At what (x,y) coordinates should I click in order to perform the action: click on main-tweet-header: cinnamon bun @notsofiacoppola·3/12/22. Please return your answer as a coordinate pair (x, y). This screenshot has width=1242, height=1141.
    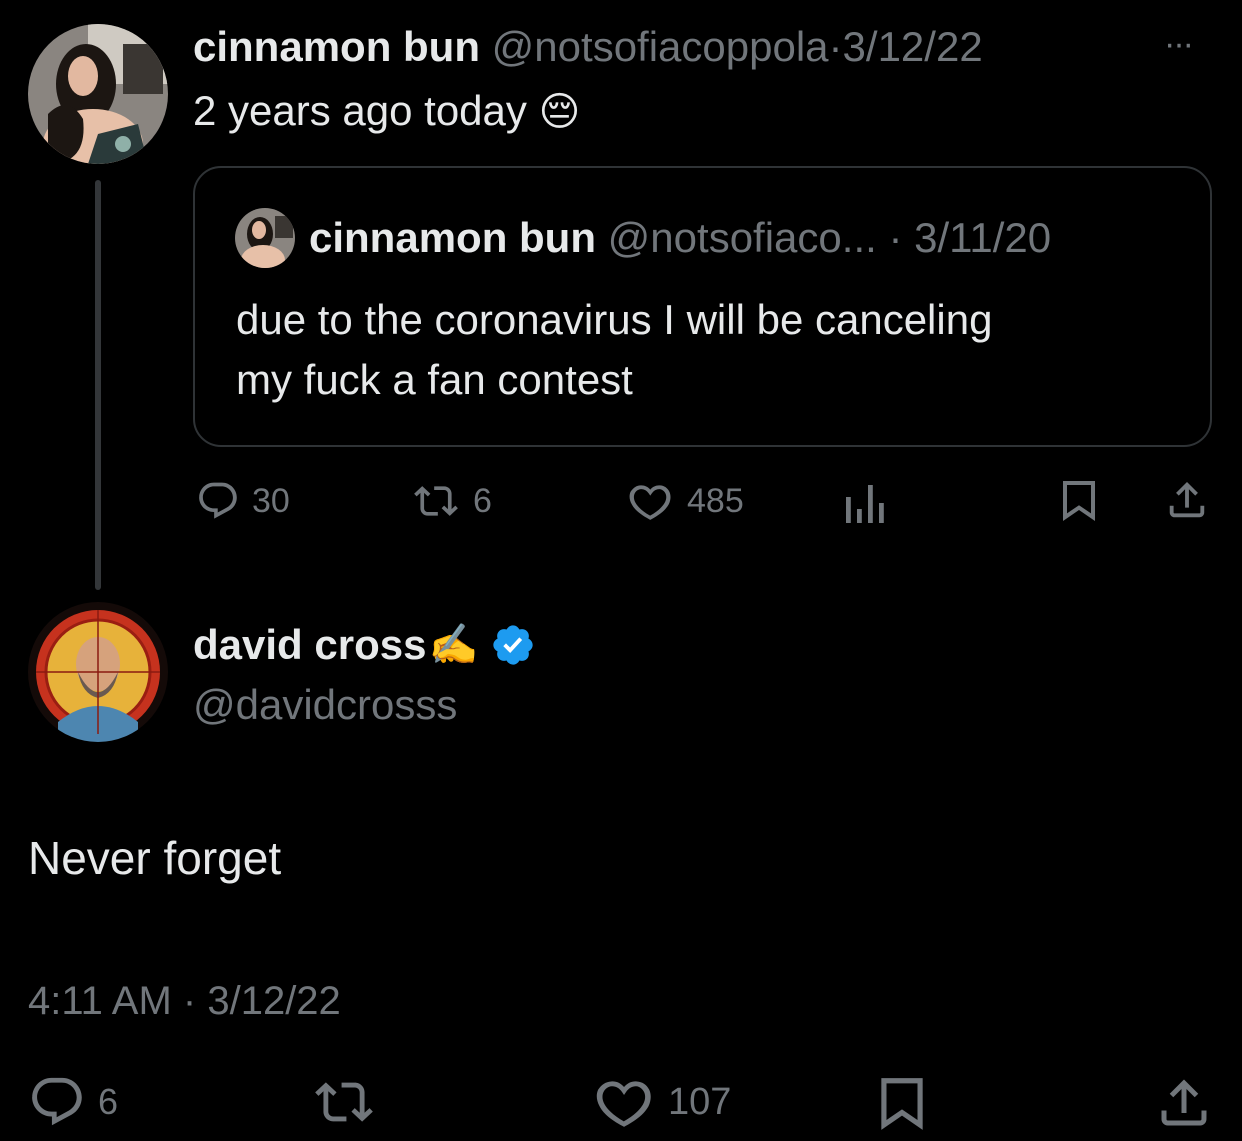
    Looking at the image, I should click on (588, 47).